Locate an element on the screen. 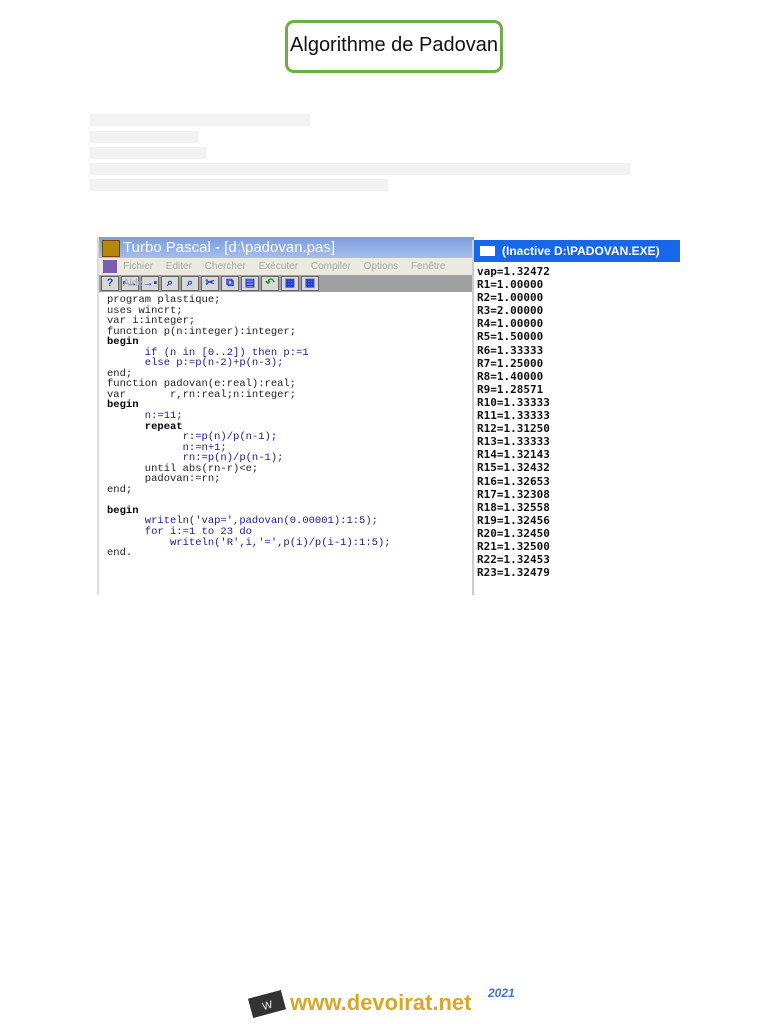 Image resolution: width=768 pixels, height=1024 pixels. code-line: writeln('R',i,'=',p(i)/p(i-1):1:5); is located at coordinates (249, 542).